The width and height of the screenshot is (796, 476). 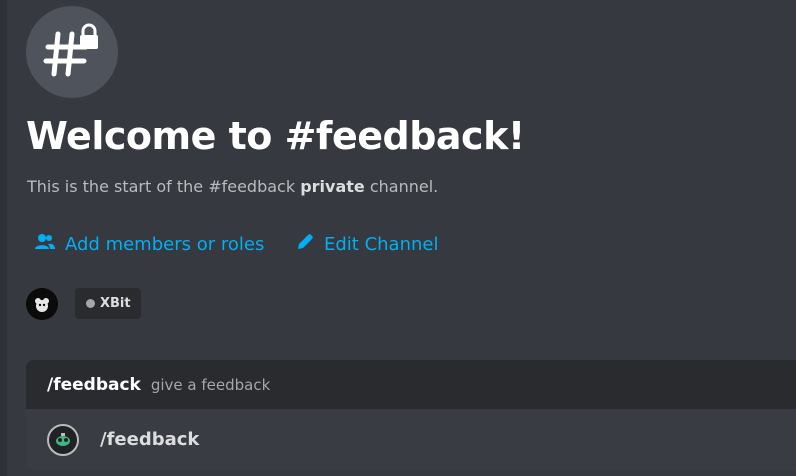 What do you see at coordinates (150, 439) in the screenshot?
I see `command-option-label: /feedback` at bounding box center [150, 439].